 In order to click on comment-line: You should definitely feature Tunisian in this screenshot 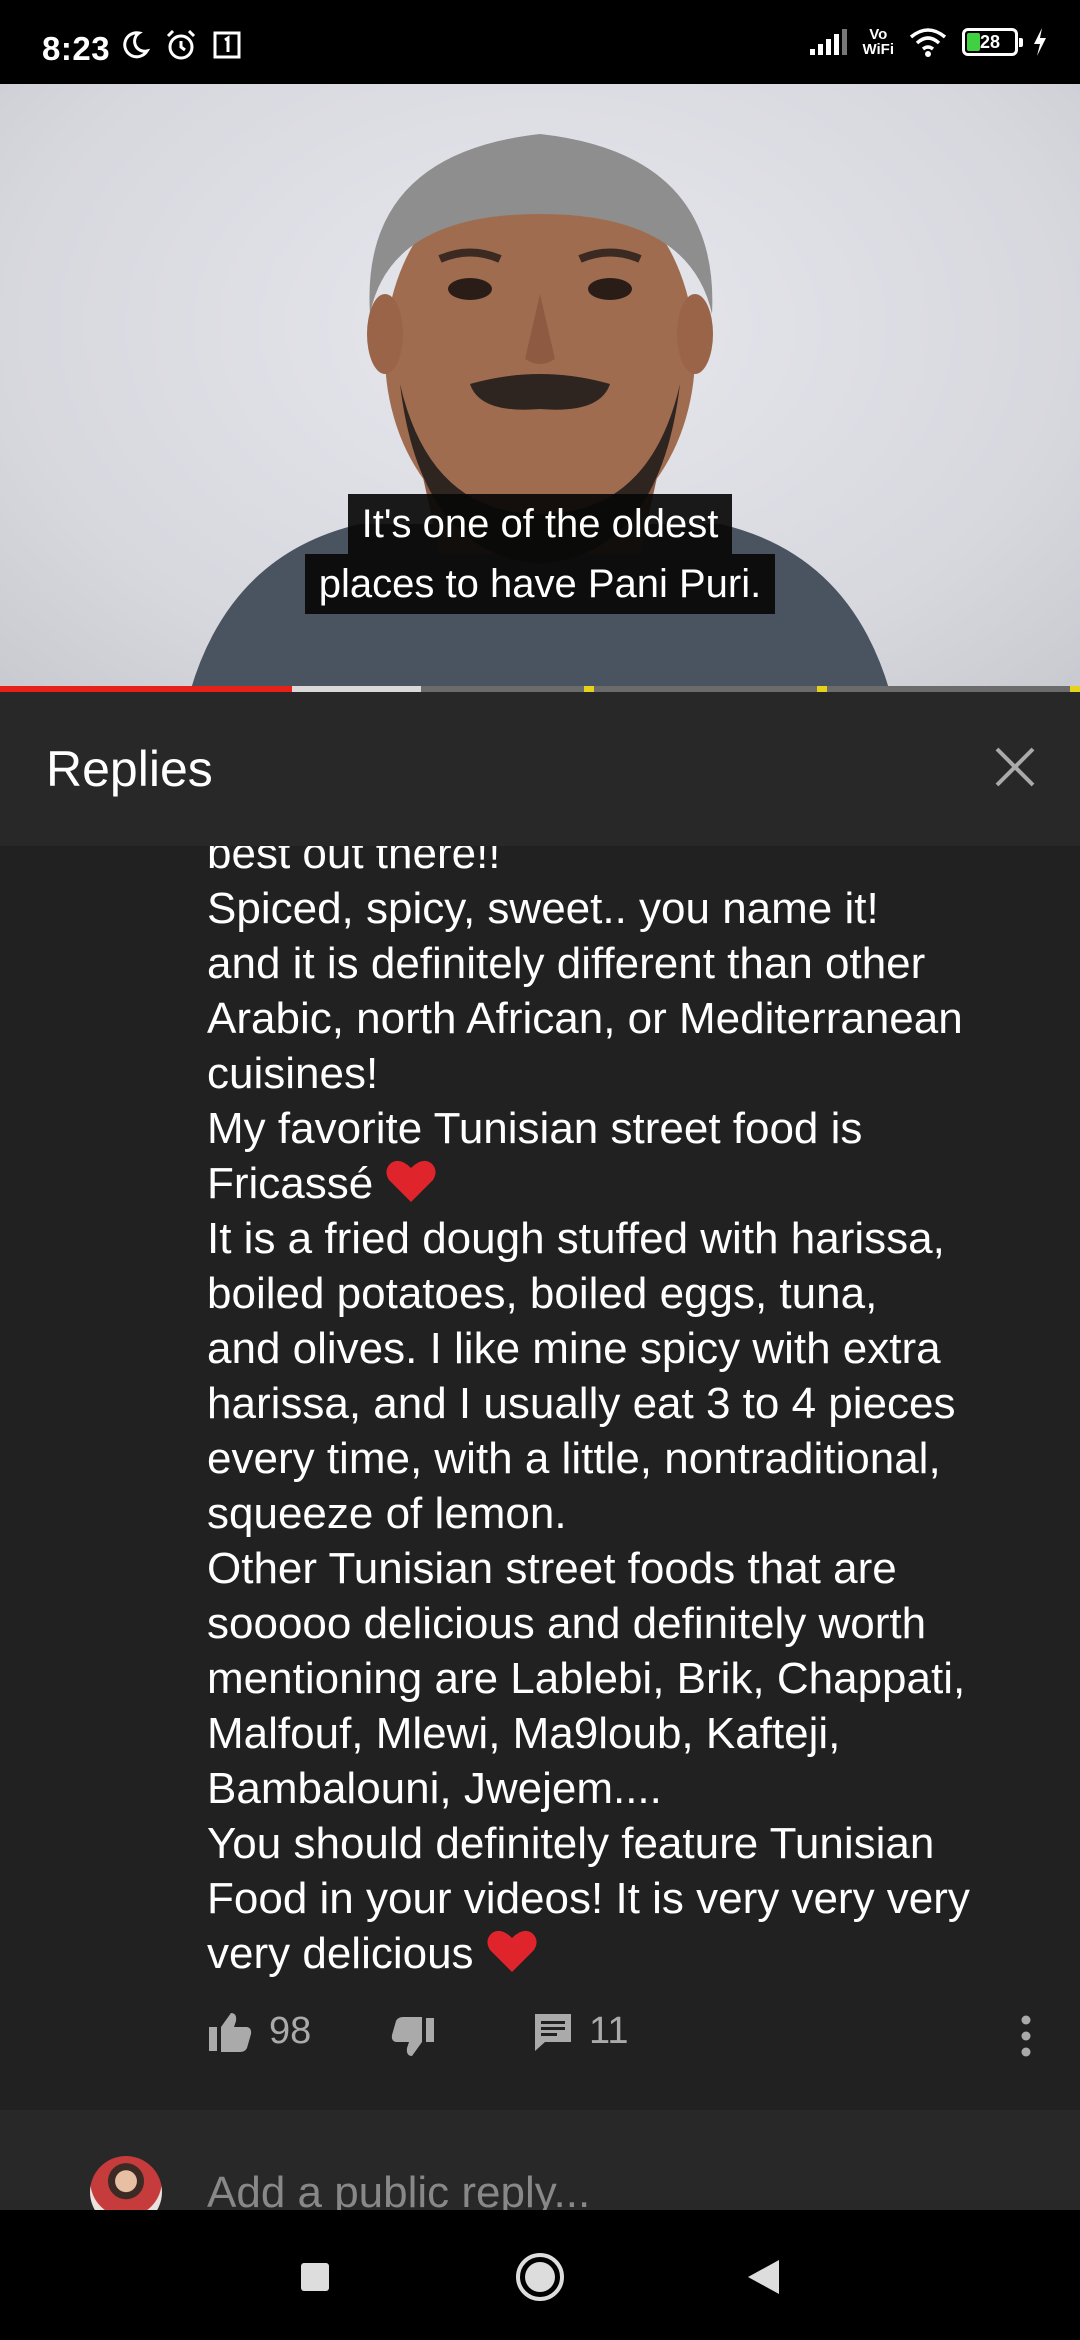, I will do `click(627, 1843)`.